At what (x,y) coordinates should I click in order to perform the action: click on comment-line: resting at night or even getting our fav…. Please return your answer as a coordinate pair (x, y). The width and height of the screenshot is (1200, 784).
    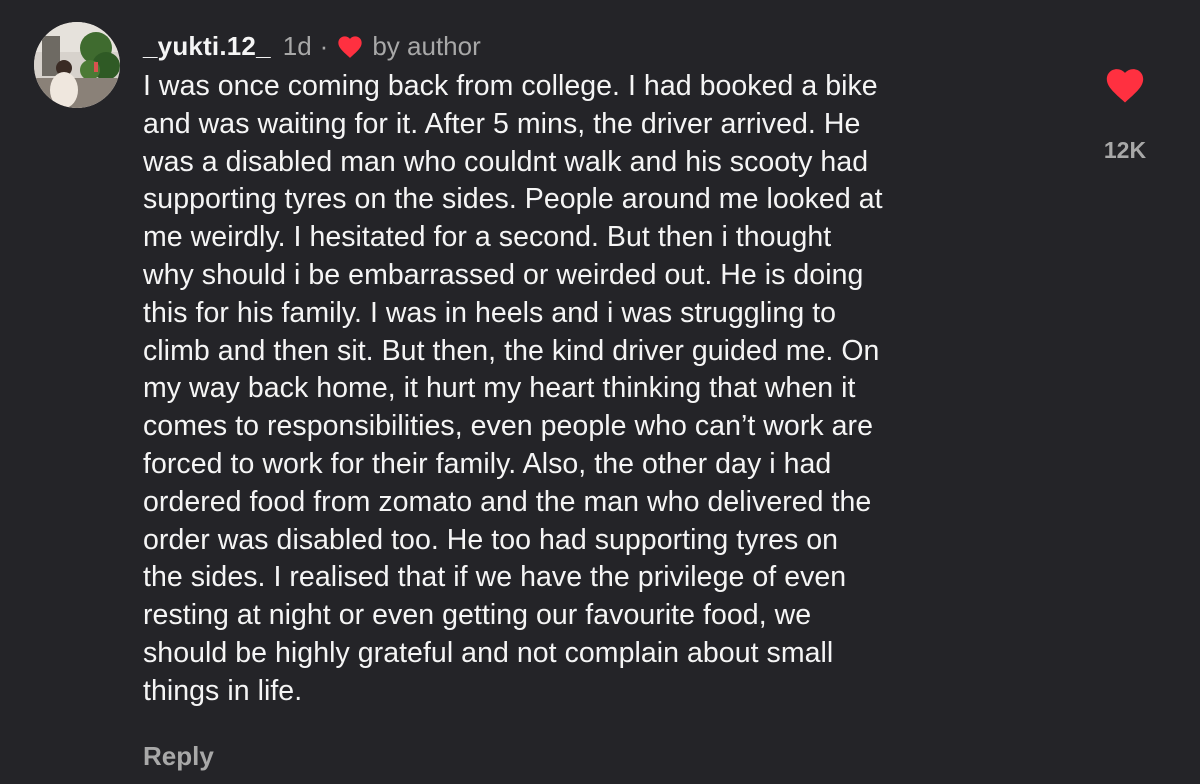
    Looking at the image, I should click on (477, 615).